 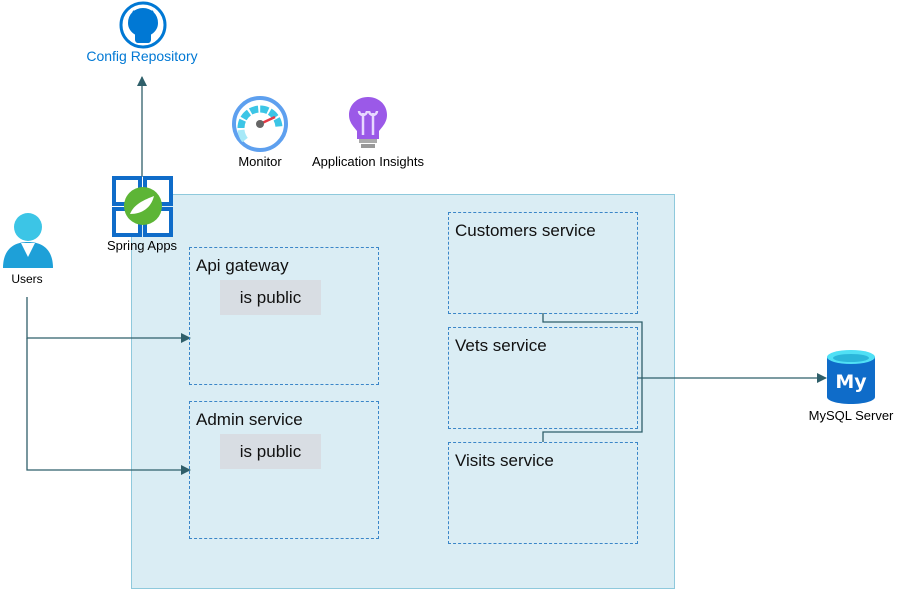 What do you see at coordinates (851, 382) in the screenshot?
I see `mysql-glyph: My` at bounding box center [851, 382].